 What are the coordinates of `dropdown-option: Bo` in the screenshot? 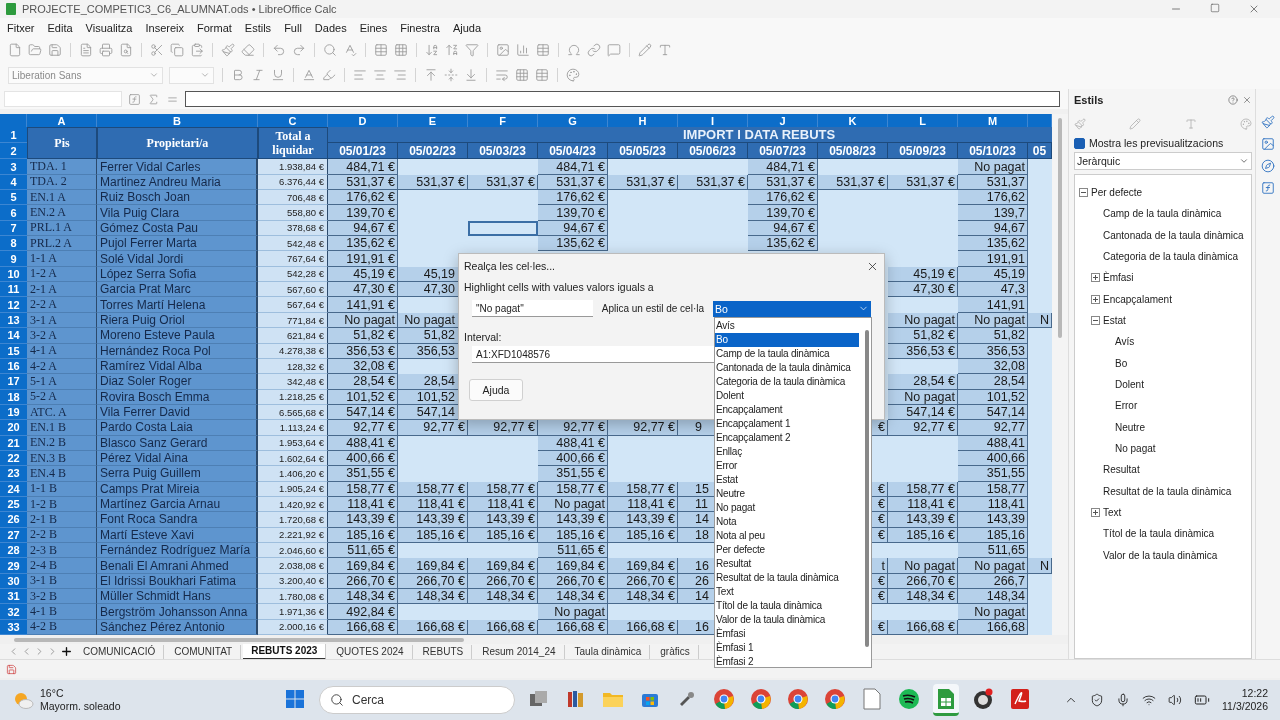 It's located at (787, 340).